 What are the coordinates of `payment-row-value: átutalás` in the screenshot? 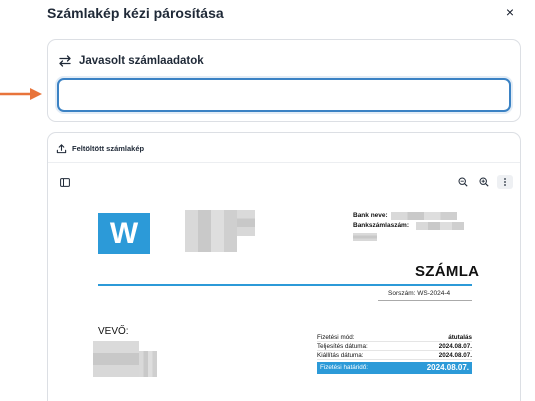 It's located at (460, 337).